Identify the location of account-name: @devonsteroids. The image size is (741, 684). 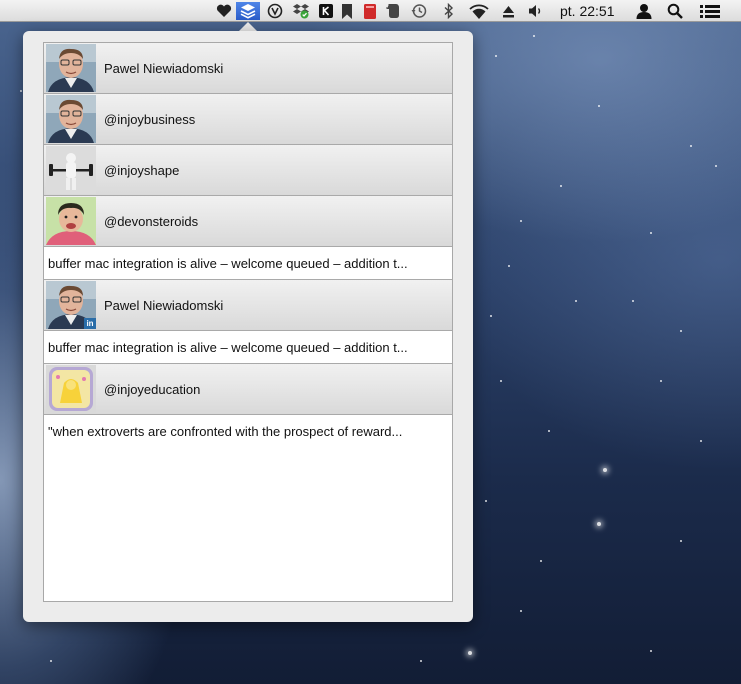
(151, 221).